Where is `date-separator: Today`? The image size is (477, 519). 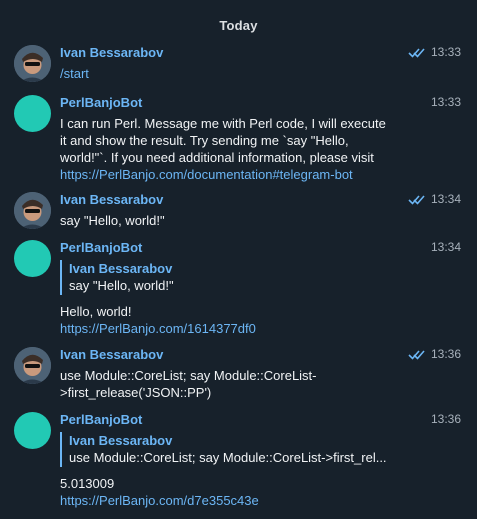 date-separator: Today is located at coordinates (238, 25).